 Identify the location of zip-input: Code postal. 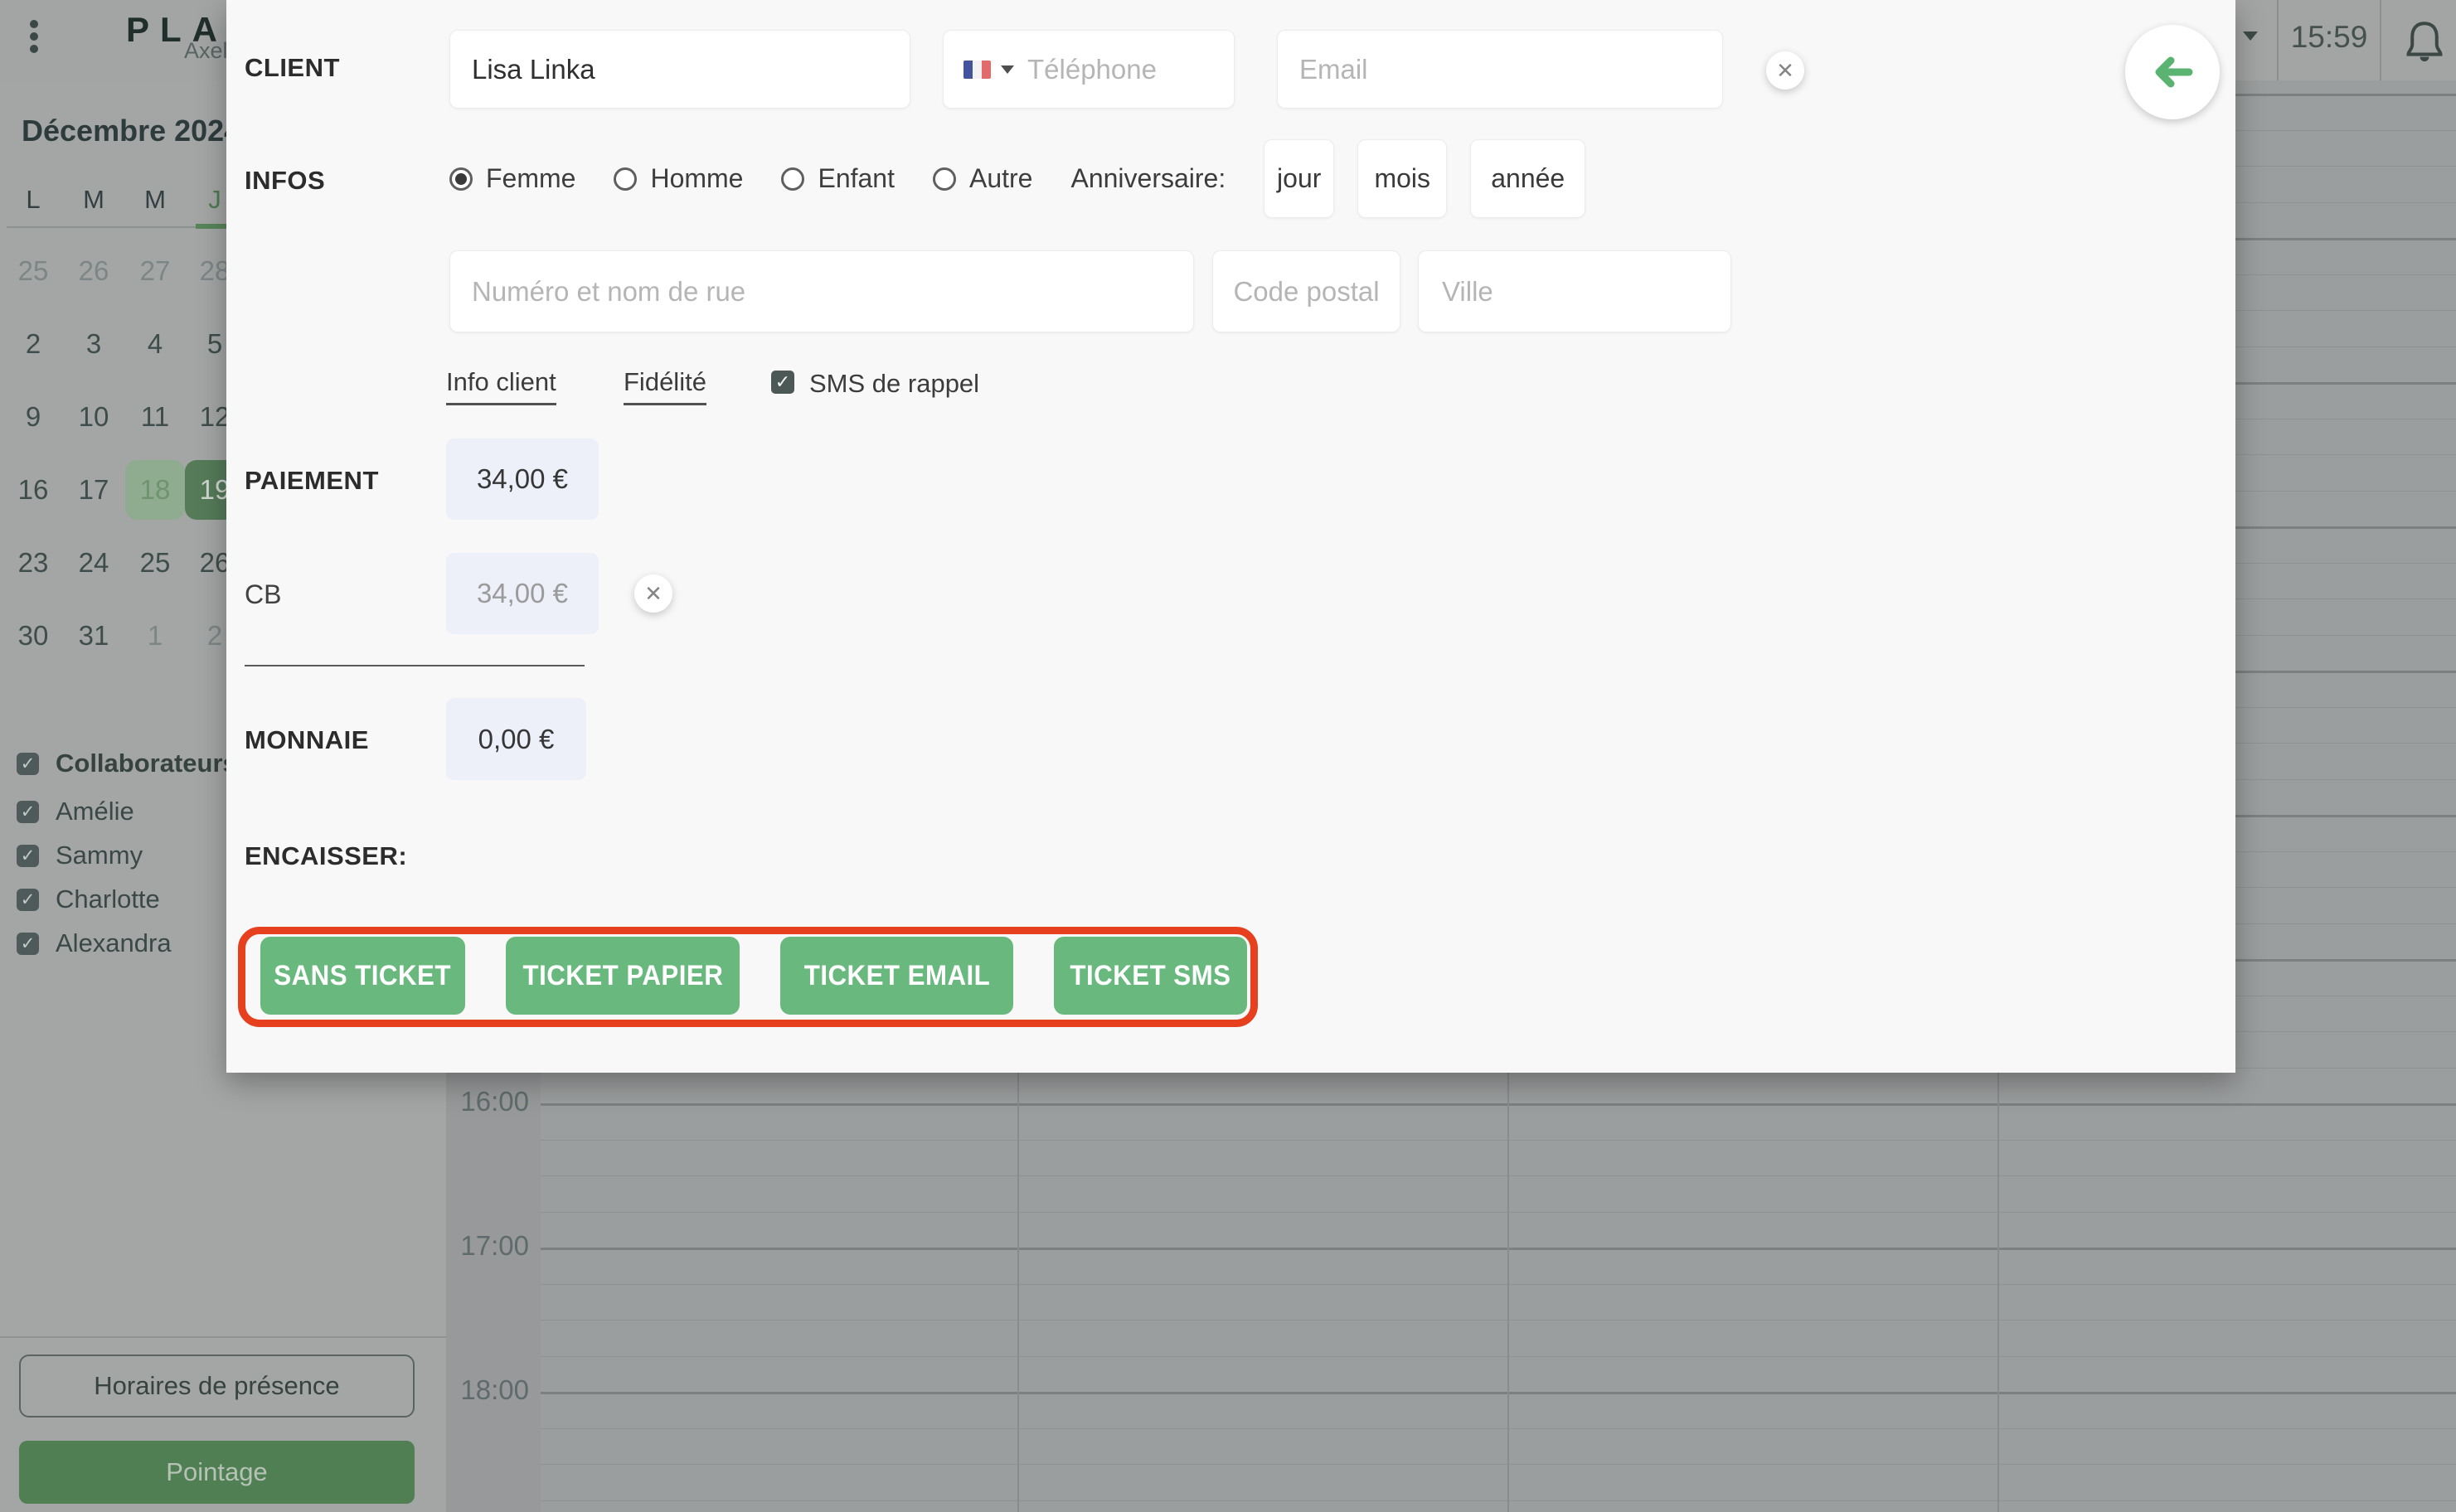
(1306, 291).